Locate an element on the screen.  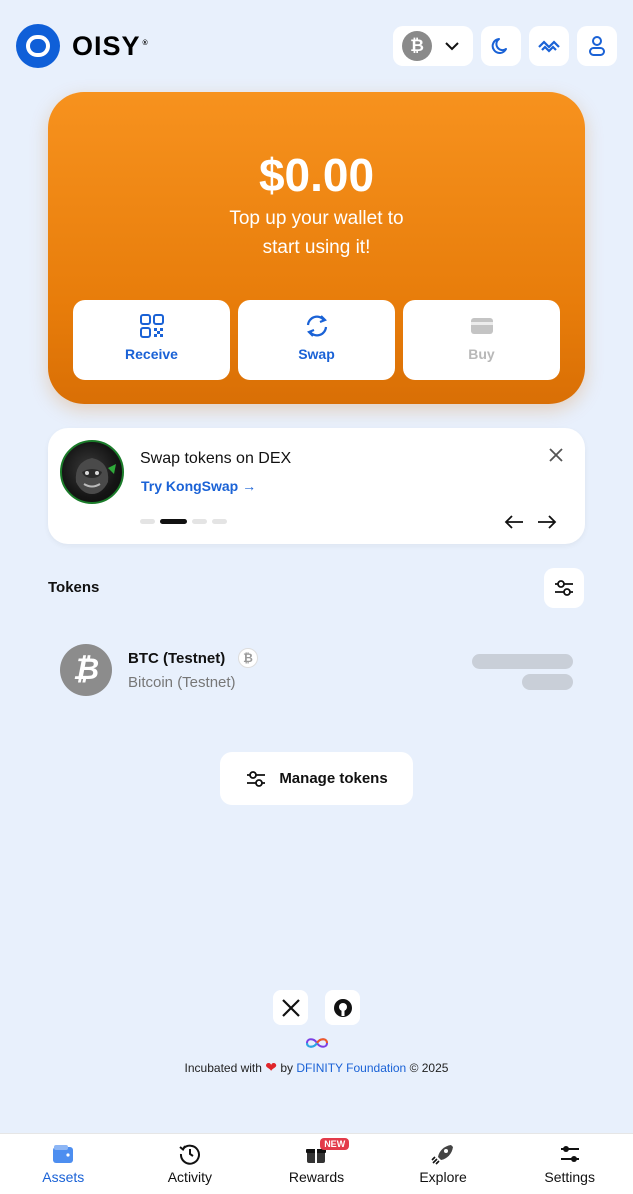
heart-icon: ❤ is located at coordinates (271, 1067).